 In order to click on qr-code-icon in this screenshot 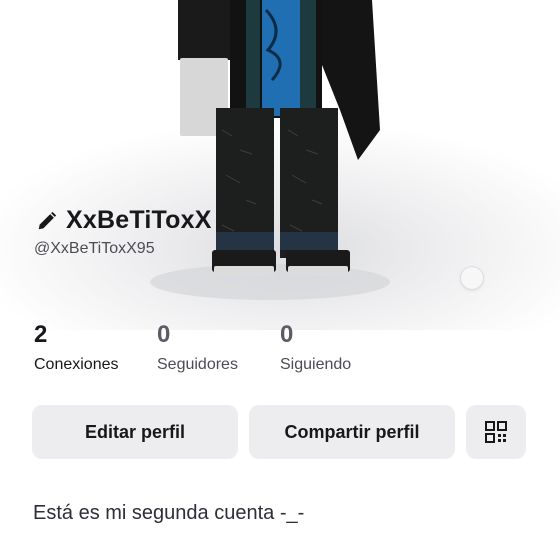, I will do `click(496, 432)`.